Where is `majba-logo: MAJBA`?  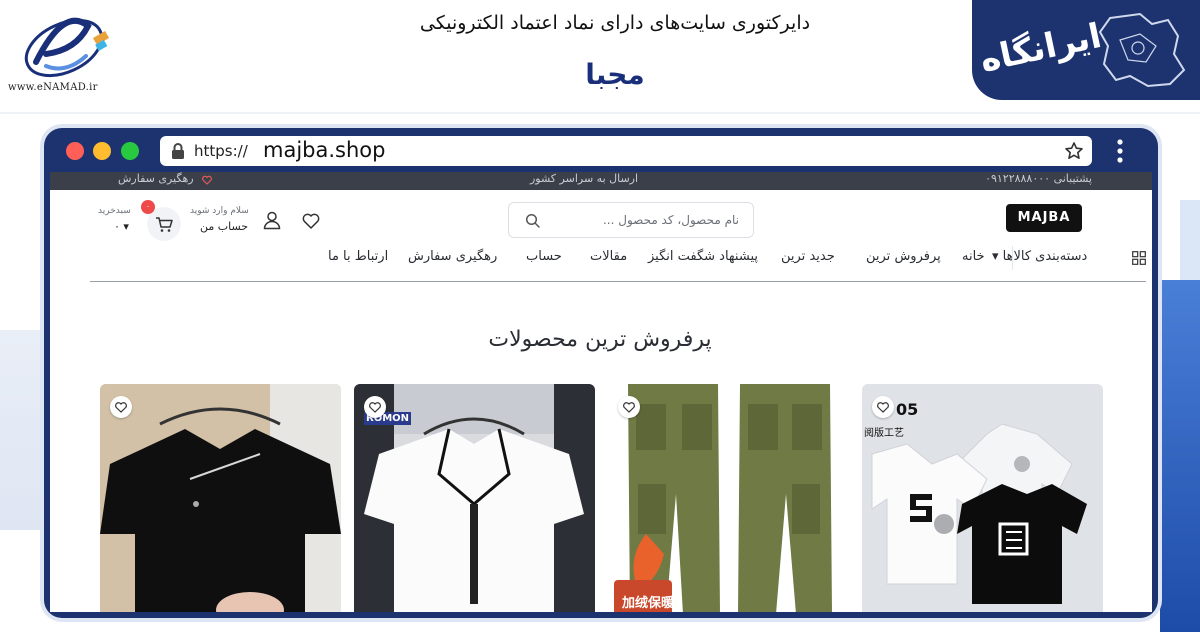 majba-logo: MAJBA is located at coordinates (1044, 218).